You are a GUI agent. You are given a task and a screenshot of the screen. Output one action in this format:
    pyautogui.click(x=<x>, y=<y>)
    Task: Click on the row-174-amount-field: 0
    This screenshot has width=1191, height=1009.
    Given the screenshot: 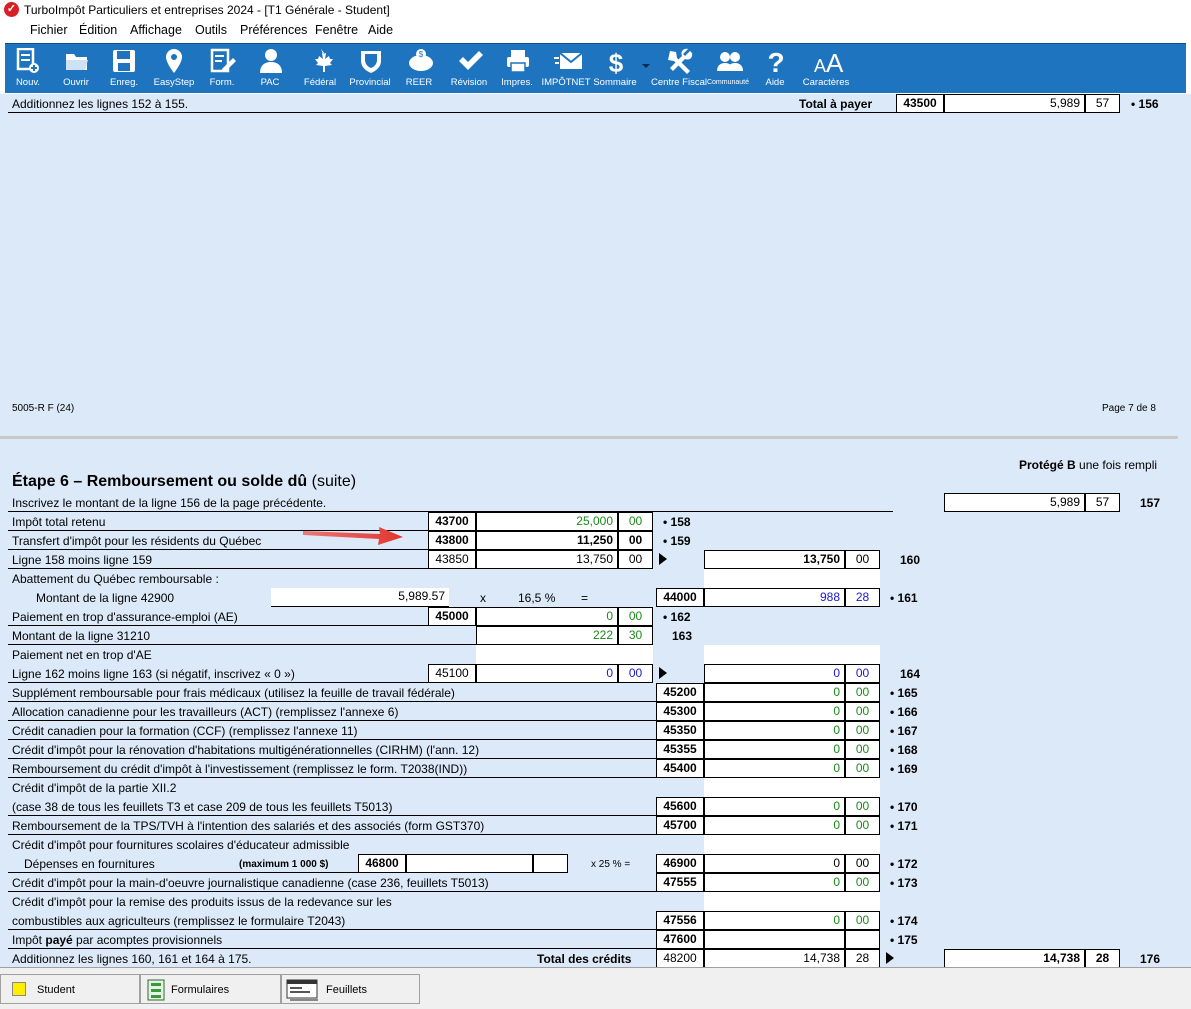 What is the action you would take?
    pyautogui.click(x=774, y=920)
    